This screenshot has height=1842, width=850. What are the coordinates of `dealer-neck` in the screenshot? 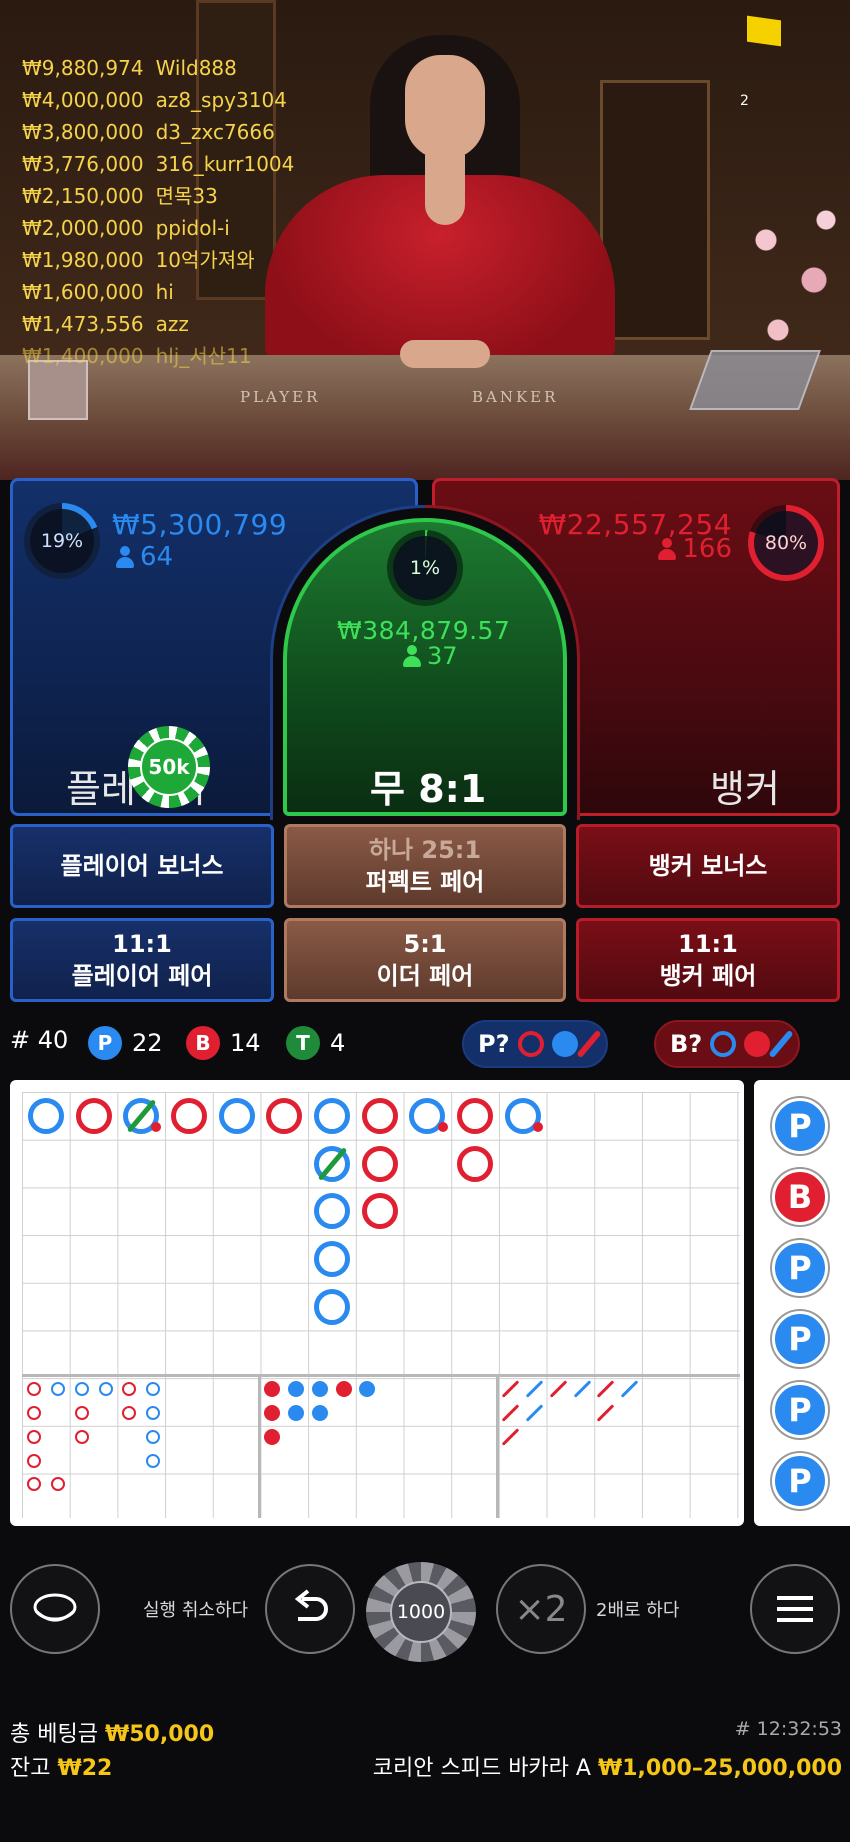 It's located at (445, 190).